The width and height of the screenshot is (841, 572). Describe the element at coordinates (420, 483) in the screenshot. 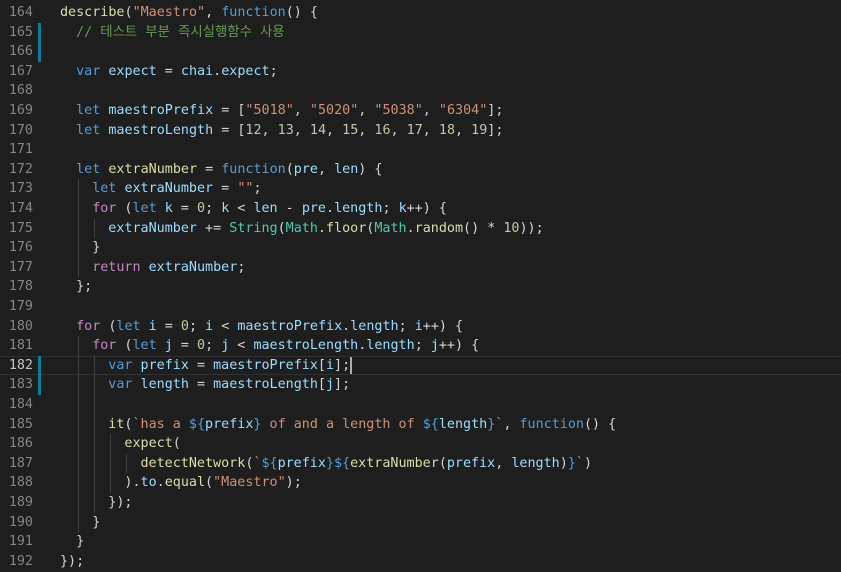

I see `code-line: 188).to.equal("Maestro");` at that location.